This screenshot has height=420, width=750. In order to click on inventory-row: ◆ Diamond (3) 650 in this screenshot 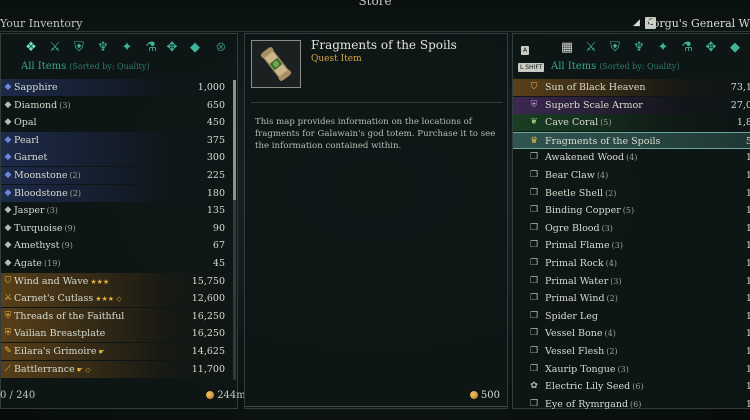, I will do `click(119, 105)`.